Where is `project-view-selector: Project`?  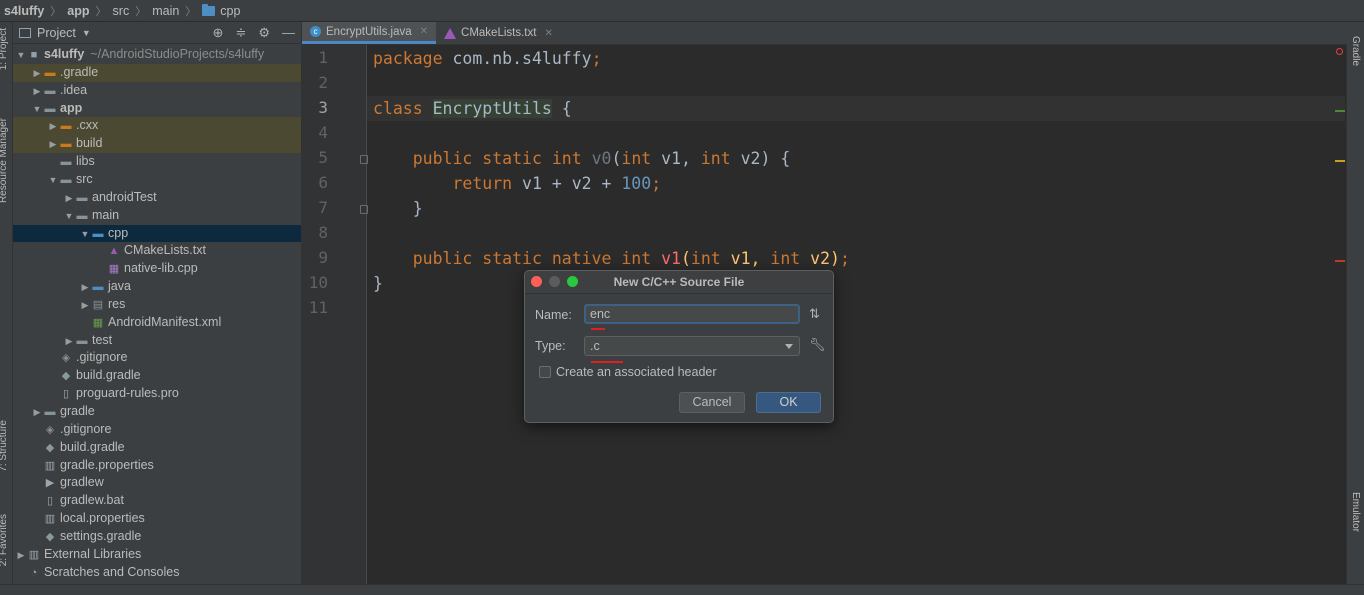
project-view-selector: Project is located at coordinates (56, 33).